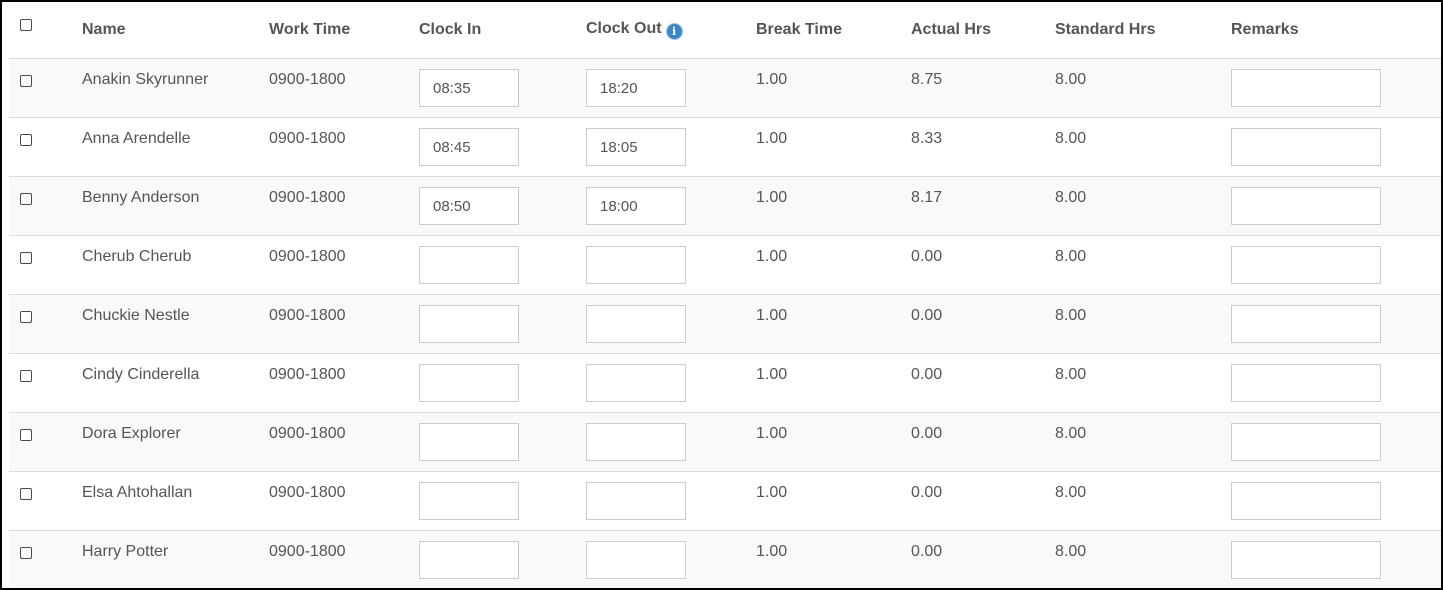  What do you see at coordinates (344, 30) in the screenshot?
I see `column-header-work-time: Work Time` at bounding box center [344, 30].